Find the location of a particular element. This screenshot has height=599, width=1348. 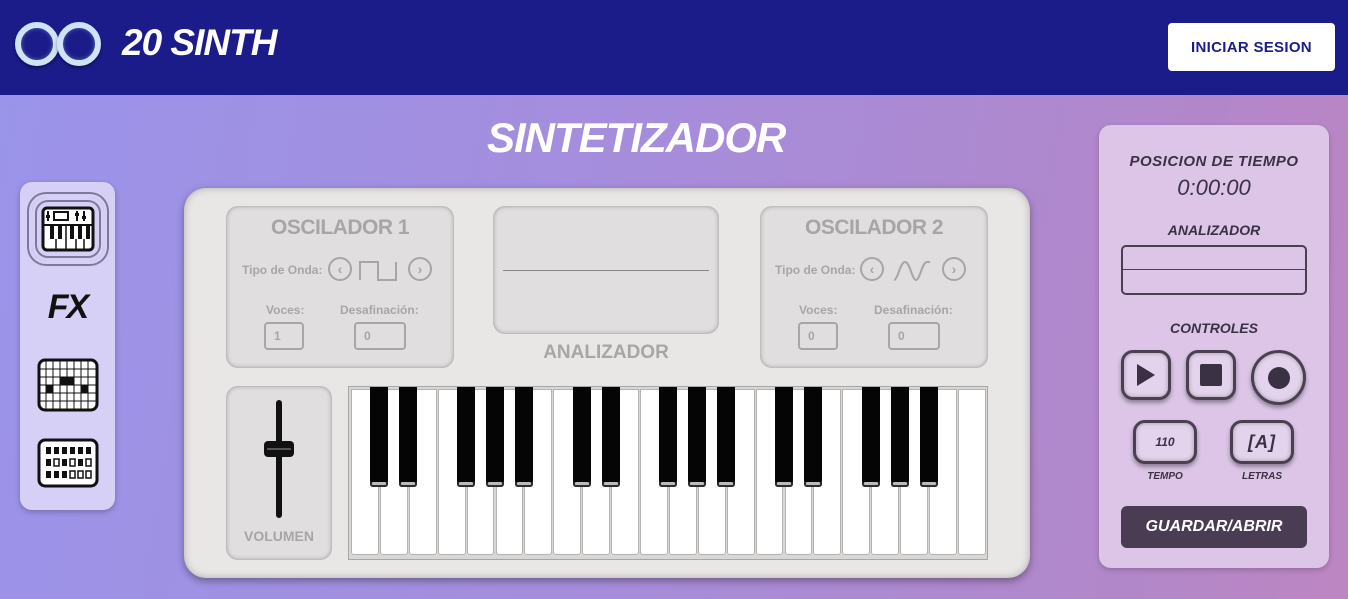

nav-sequencer-button is located at coordinates (67, 385).